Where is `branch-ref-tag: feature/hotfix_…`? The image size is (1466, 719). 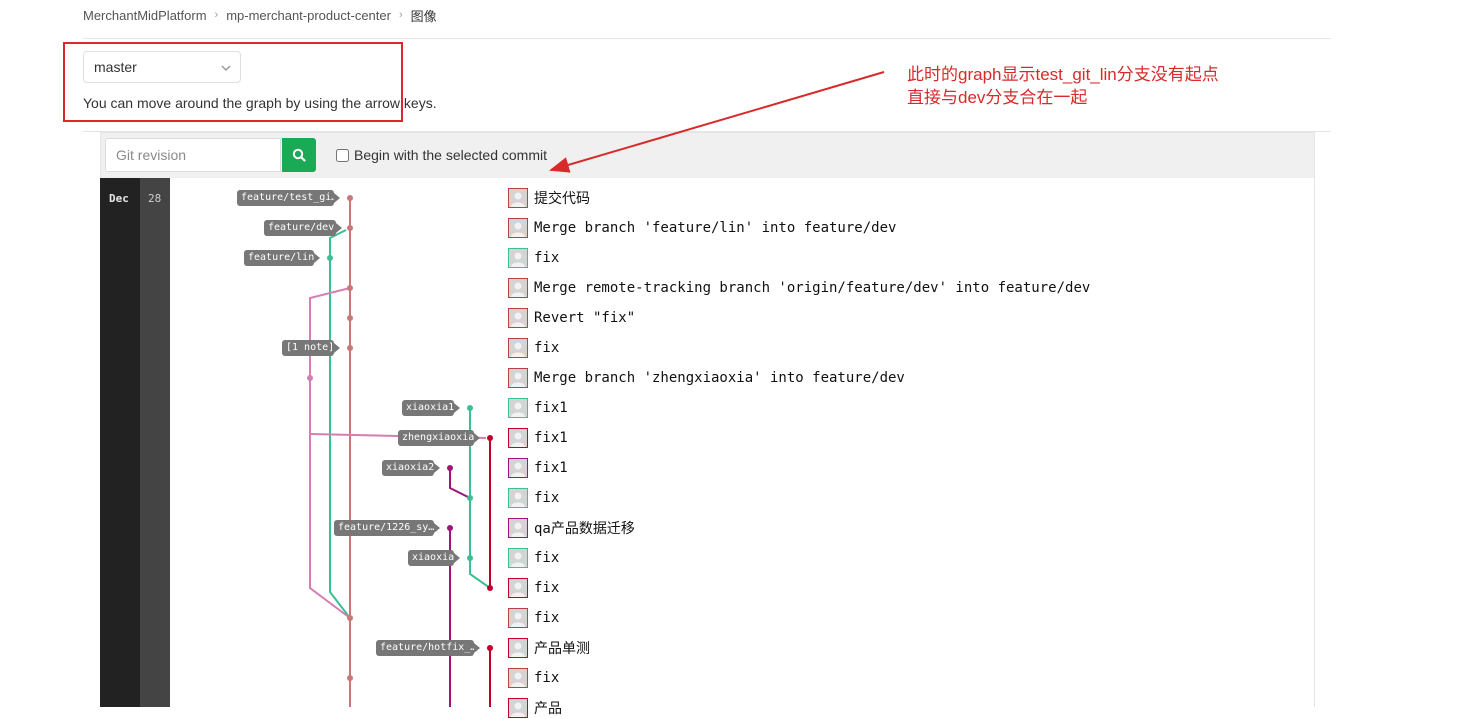
branch-ref-tag: feature/hotfix_… is located at coordinates (428, 648).